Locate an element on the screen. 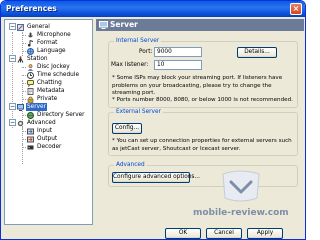 This screenshot has width=320, height=240. tree-item-language: Language is located at coordinates (47, 51).